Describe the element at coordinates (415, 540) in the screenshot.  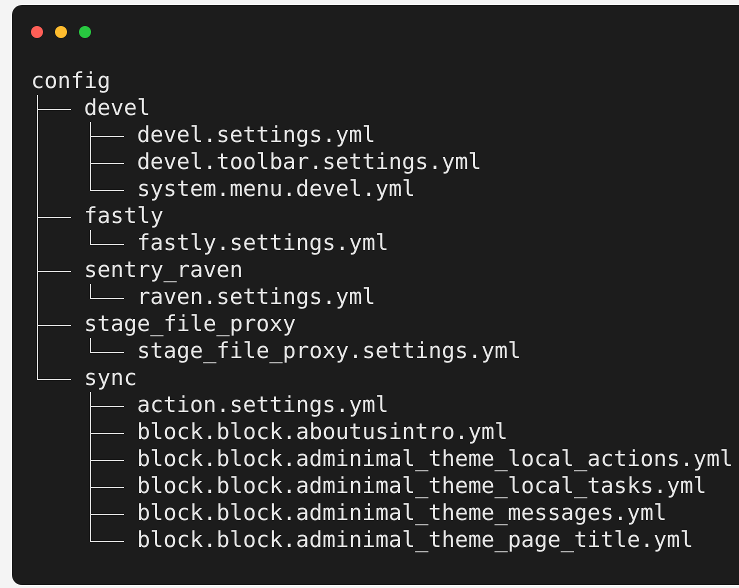
I see `tree-item: block.block.adminimal_theme_page_title.yml` at that location.